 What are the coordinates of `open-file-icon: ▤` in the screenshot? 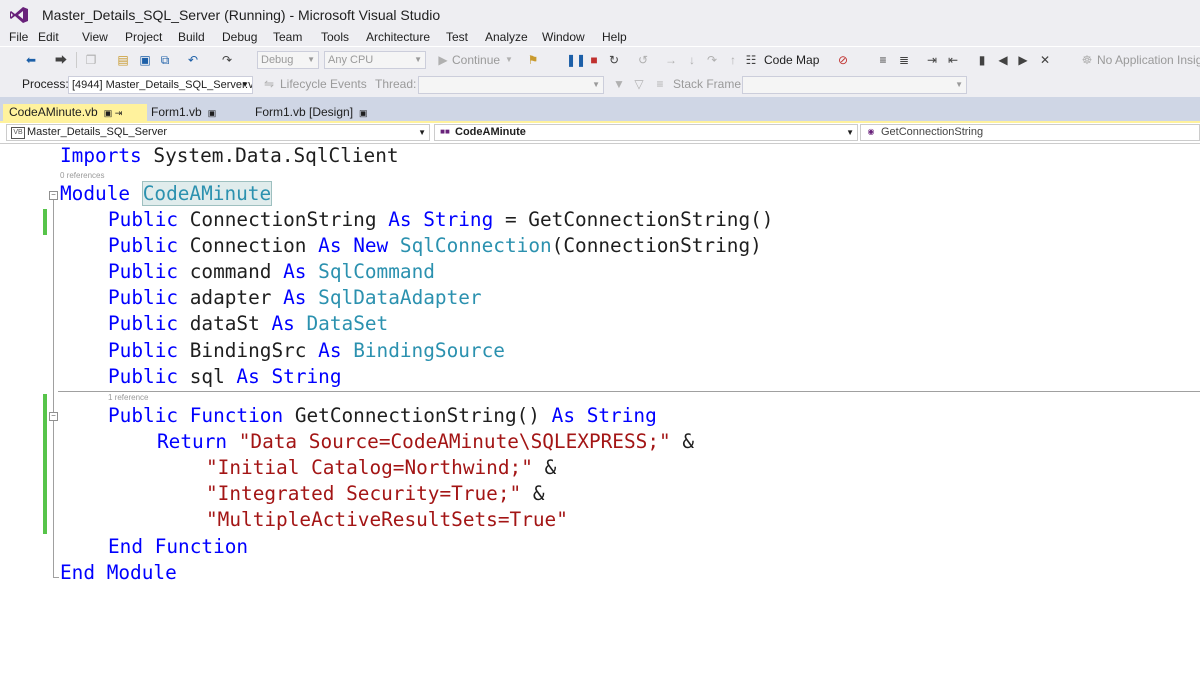 It's located at (123, 60).